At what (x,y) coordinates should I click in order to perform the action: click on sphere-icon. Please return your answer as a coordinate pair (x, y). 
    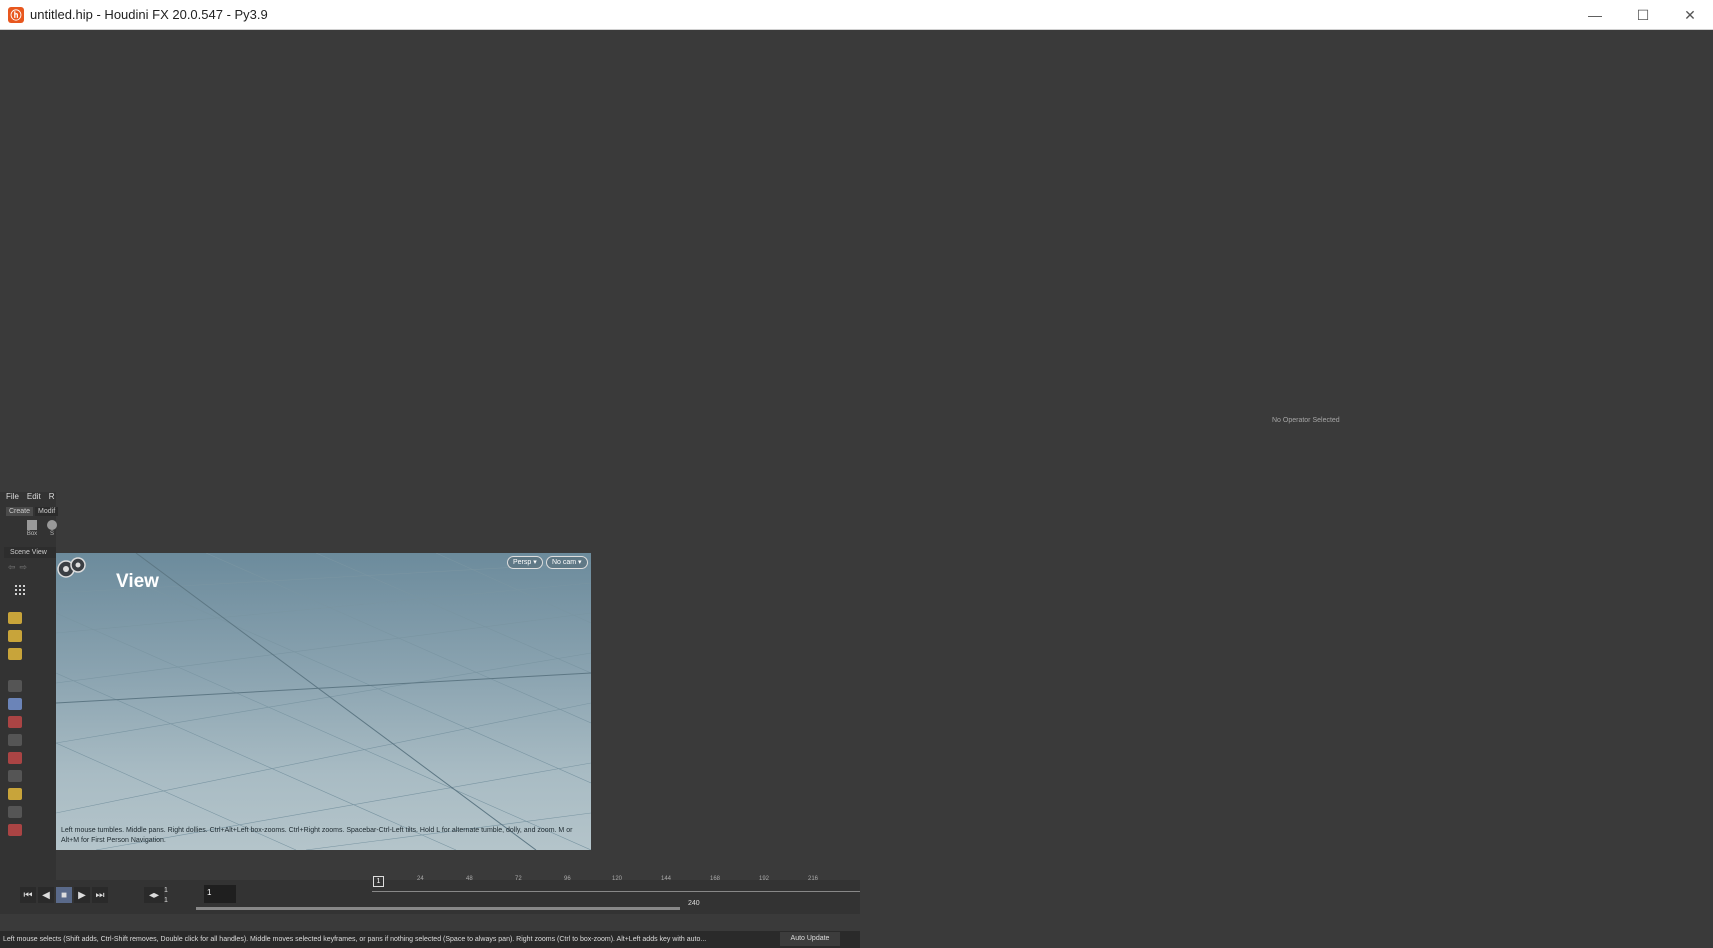
    Looking at the image, I should click on (52, 525).